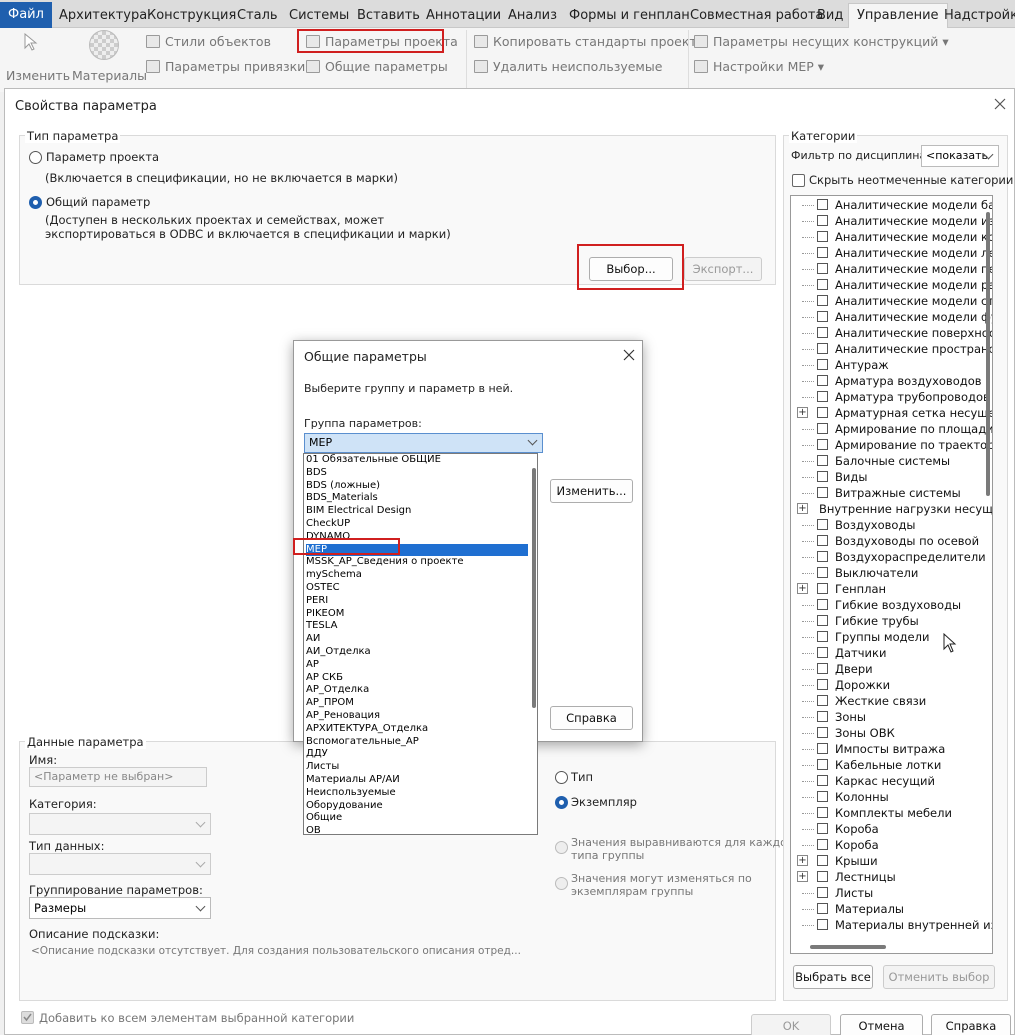  What do you see at coordinates (891, 221) in the screenshot?
I see `category-item: Аналитические модели изо` at bounding box center [891, 221].